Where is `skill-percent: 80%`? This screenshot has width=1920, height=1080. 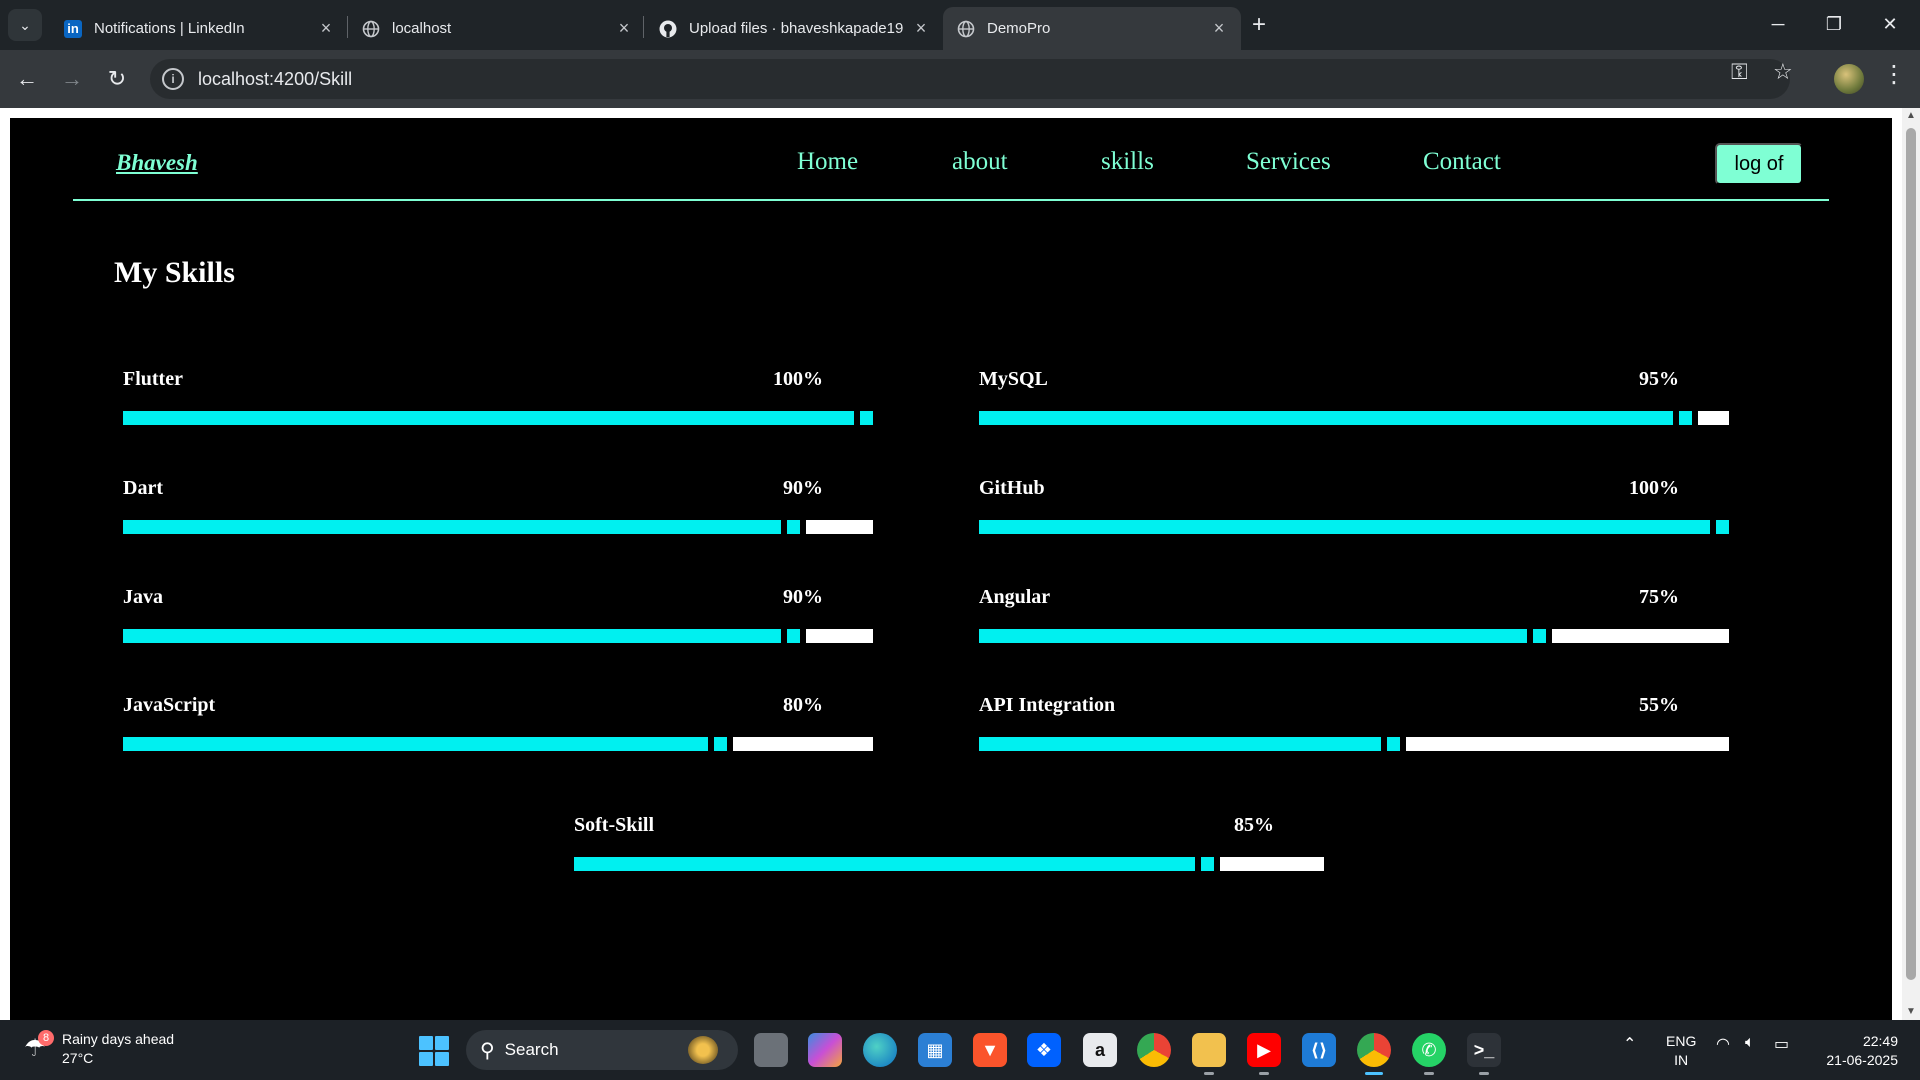 skill-percent: 80% is located at coordinates (803, 705).